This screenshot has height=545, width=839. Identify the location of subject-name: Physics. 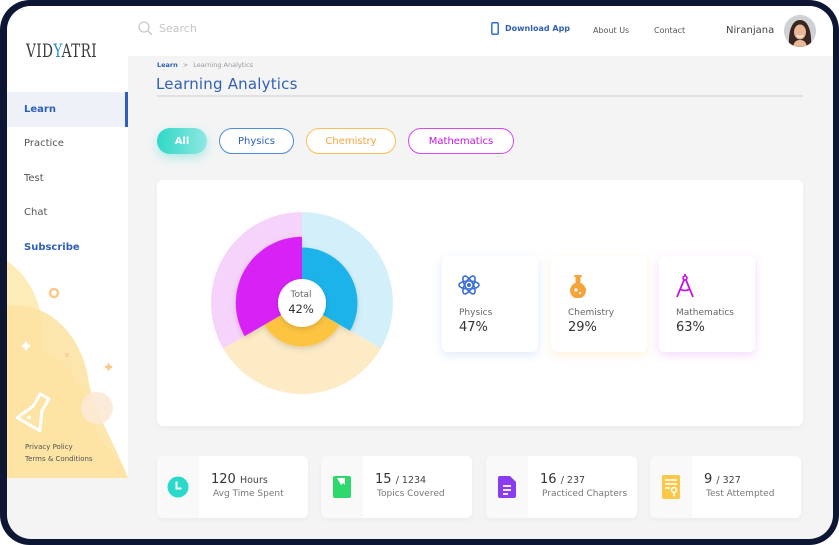
(476, 313).